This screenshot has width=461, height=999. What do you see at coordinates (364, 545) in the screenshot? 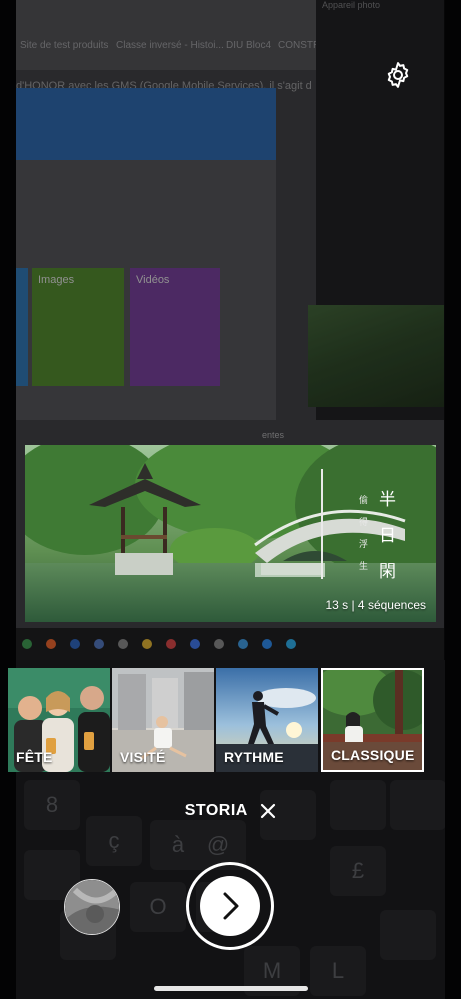
I see `title-small-glyph: 浮` at bounding box center [364, 545].